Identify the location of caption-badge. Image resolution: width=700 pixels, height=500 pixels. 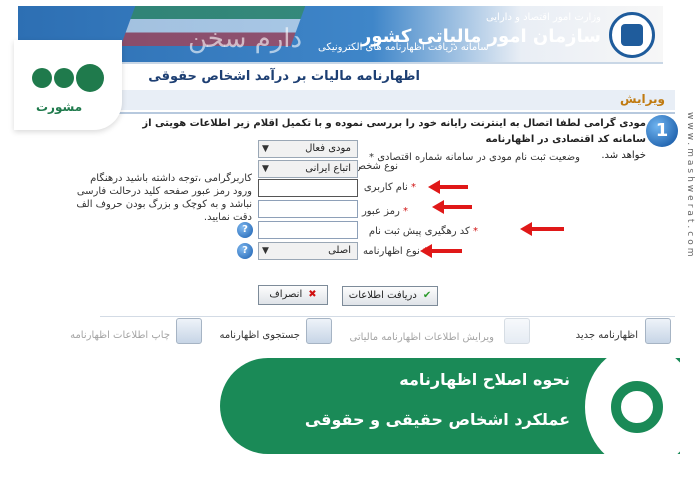
(641, 407).